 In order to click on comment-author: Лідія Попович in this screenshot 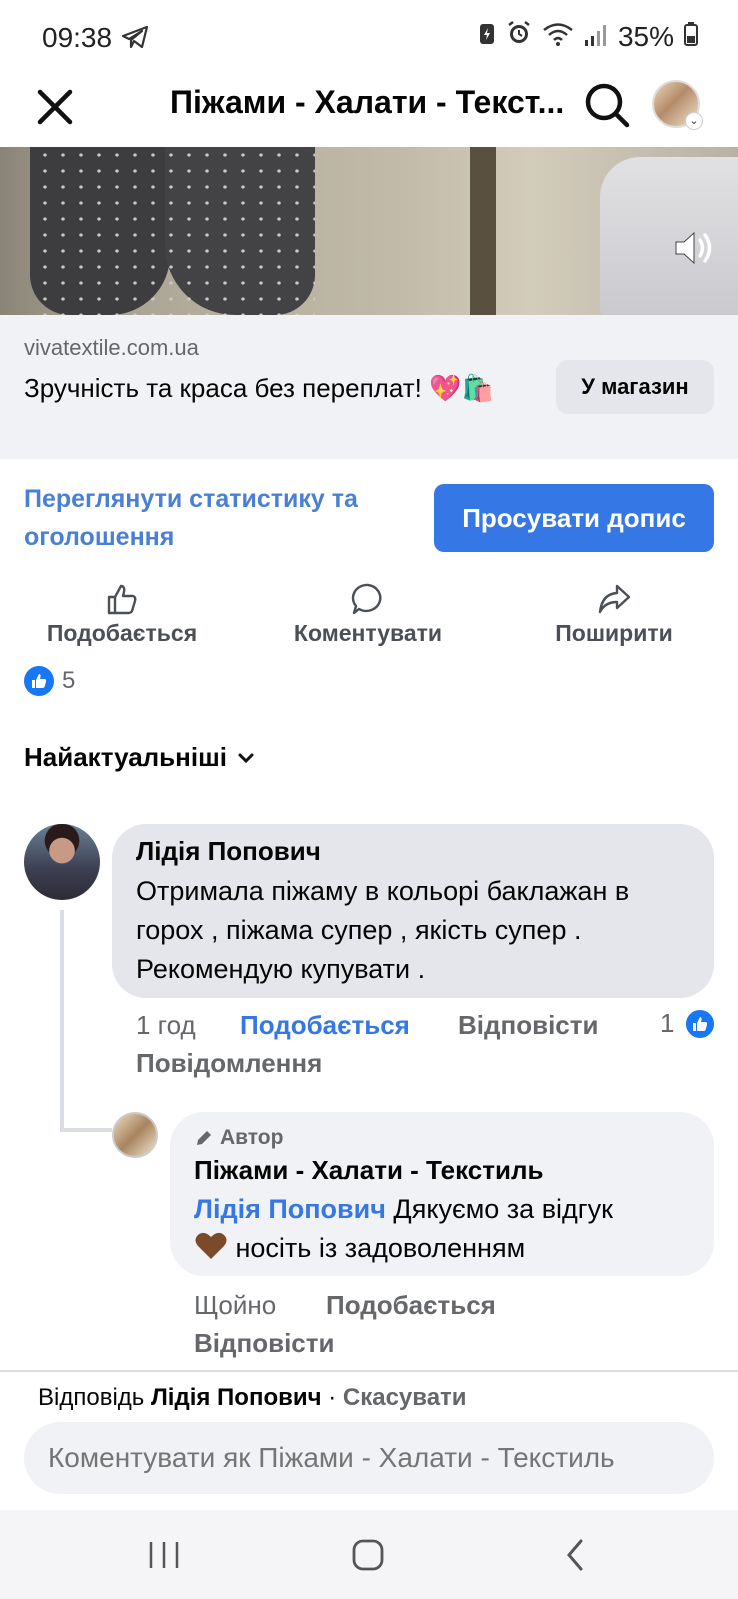, I will do `click(228, 851)`.